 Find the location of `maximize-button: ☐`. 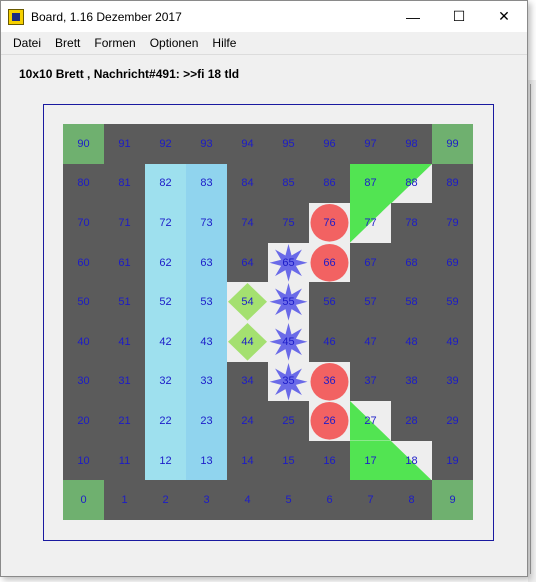

maximize-button: ☐ is located at coordinates (459, 16).